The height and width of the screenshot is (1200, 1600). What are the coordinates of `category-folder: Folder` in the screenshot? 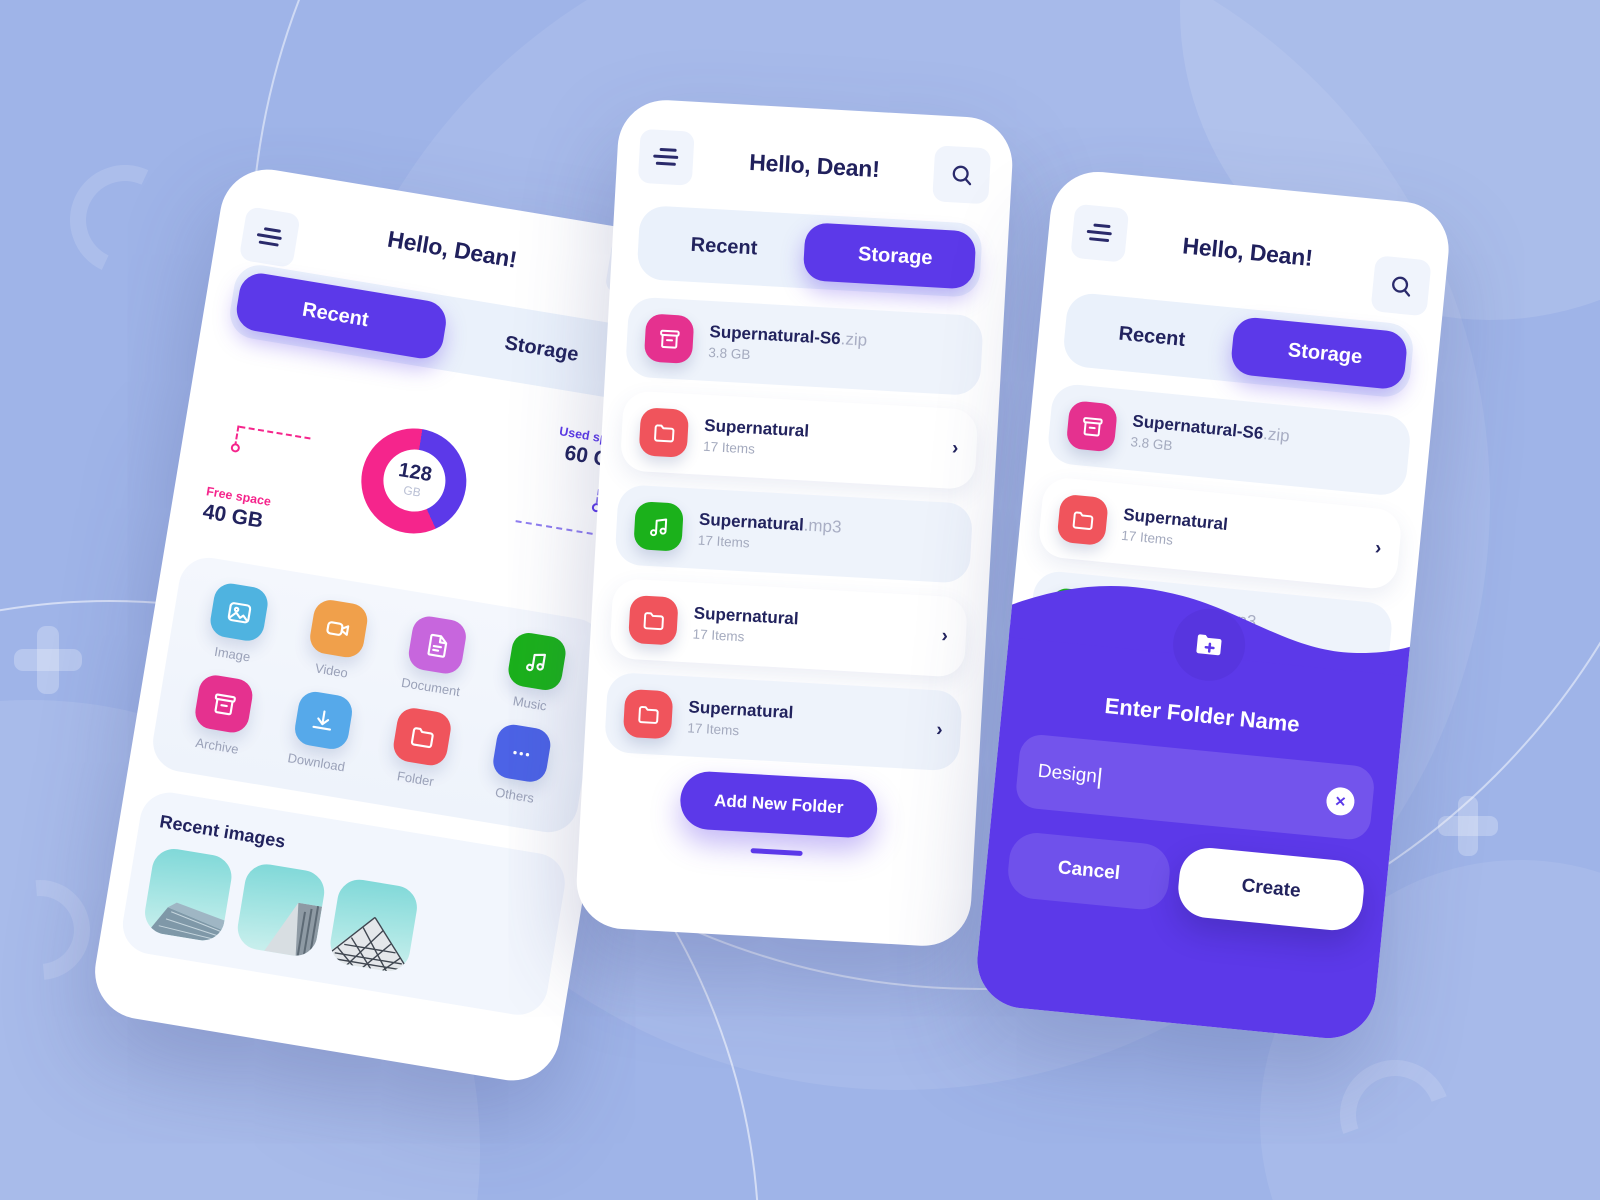 It's located at (421, 748).